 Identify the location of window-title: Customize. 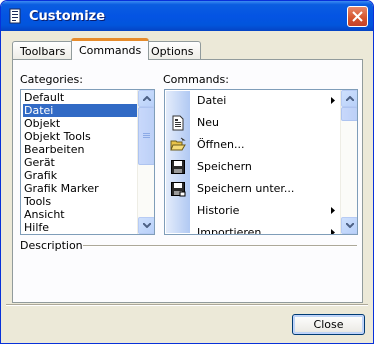
(67, 16).